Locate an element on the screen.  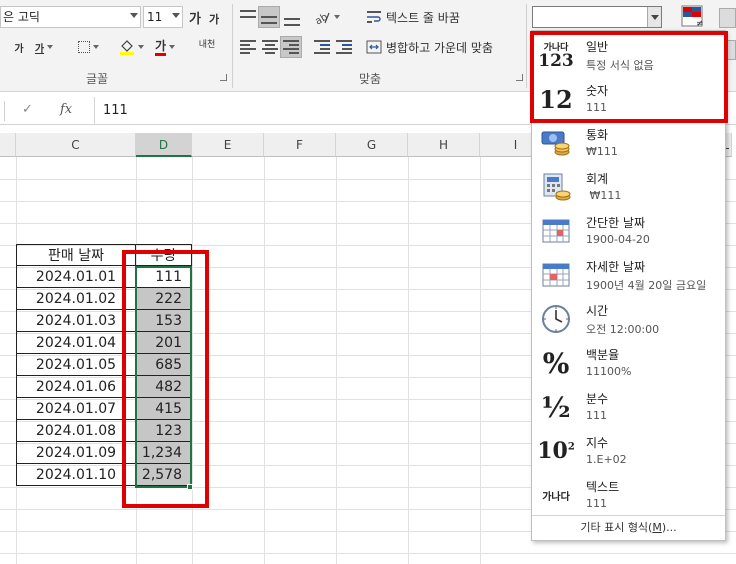
table-cell-qty: 153 is located at coordinates (163, 321).